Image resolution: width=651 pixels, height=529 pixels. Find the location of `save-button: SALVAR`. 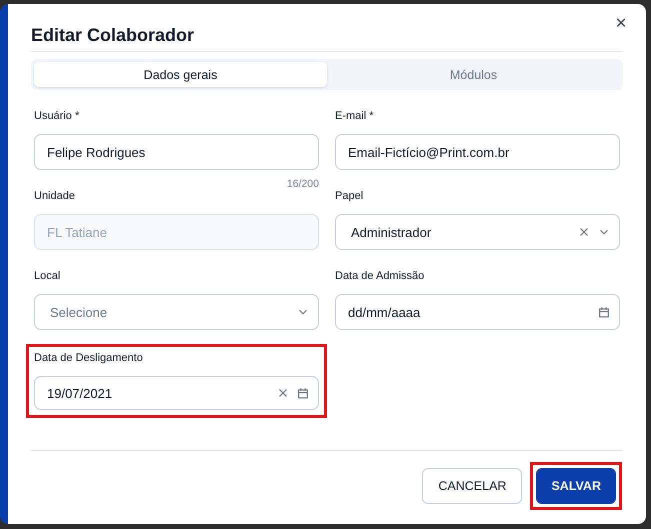

save-button: SALVAR is located at coordinates (576, 486).